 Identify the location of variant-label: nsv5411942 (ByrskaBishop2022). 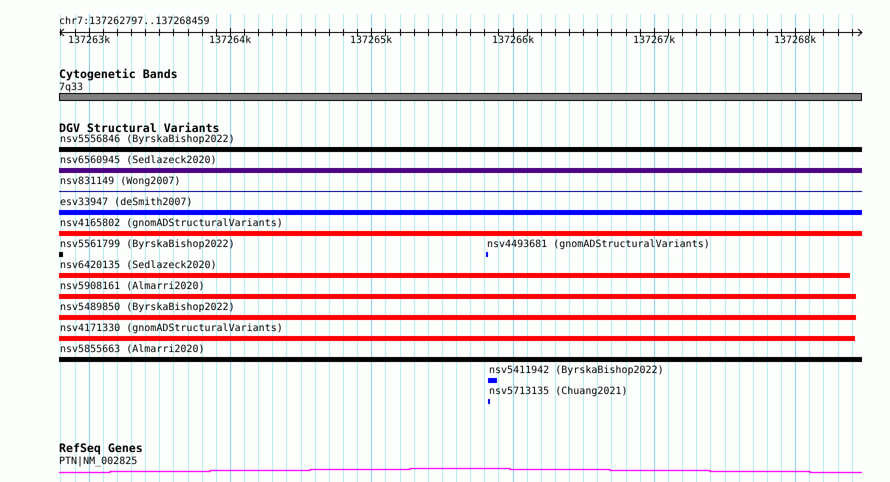
(576, 371).